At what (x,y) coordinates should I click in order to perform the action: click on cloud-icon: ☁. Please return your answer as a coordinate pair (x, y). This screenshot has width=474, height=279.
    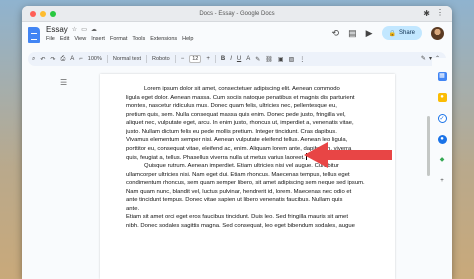
    Looking at the image, I should click on (94, 29).